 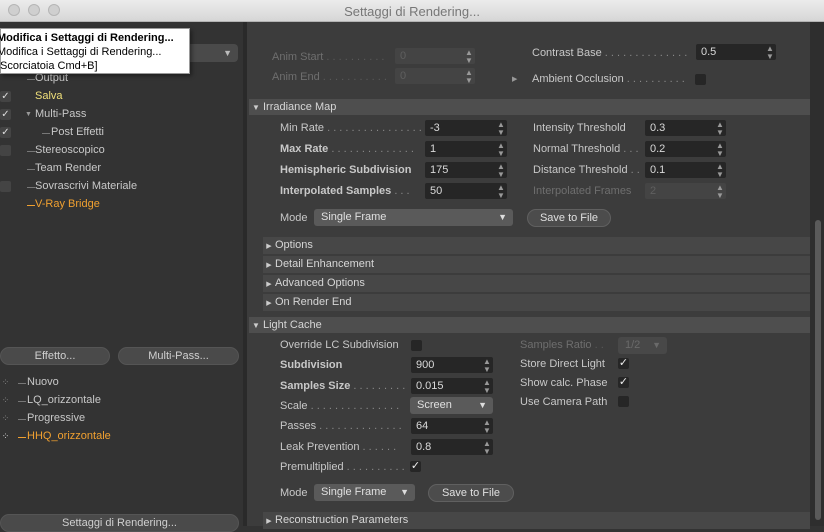 I want to click on lightcache-mode-label: Mode, so click(x=294, y=493).